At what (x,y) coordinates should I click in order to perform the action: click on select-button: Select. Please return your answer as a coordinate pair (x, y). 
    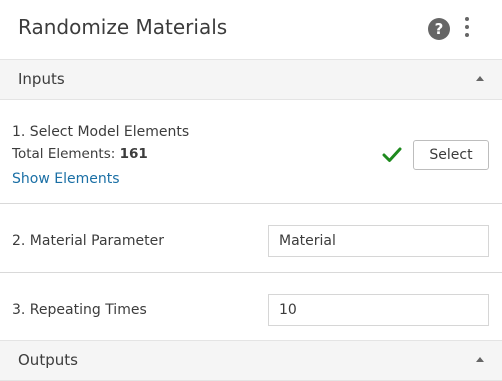
    Looking at the image, I should click on (451, 155).